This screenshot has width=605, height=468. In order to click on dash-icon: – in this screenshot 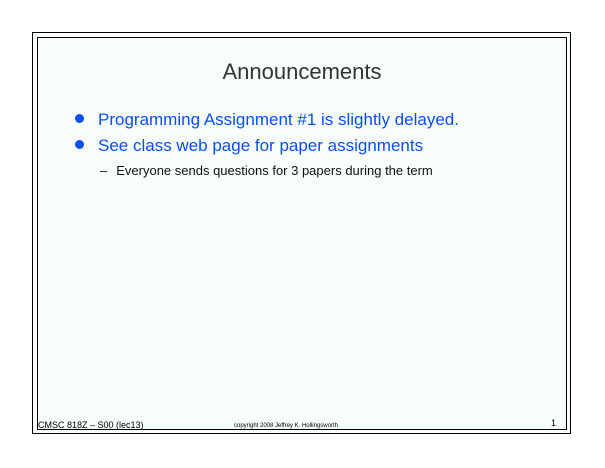, I will do `click(104, 170)`.